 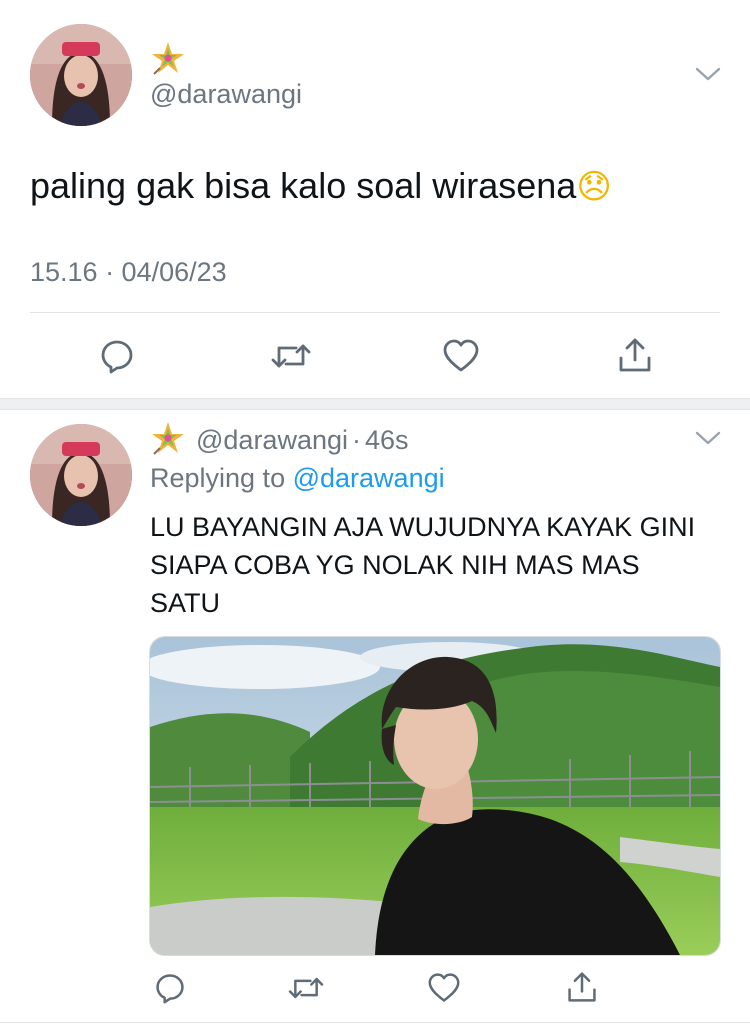 I want to click on replying-to-label: Replying to, so click(x=218, y=478).